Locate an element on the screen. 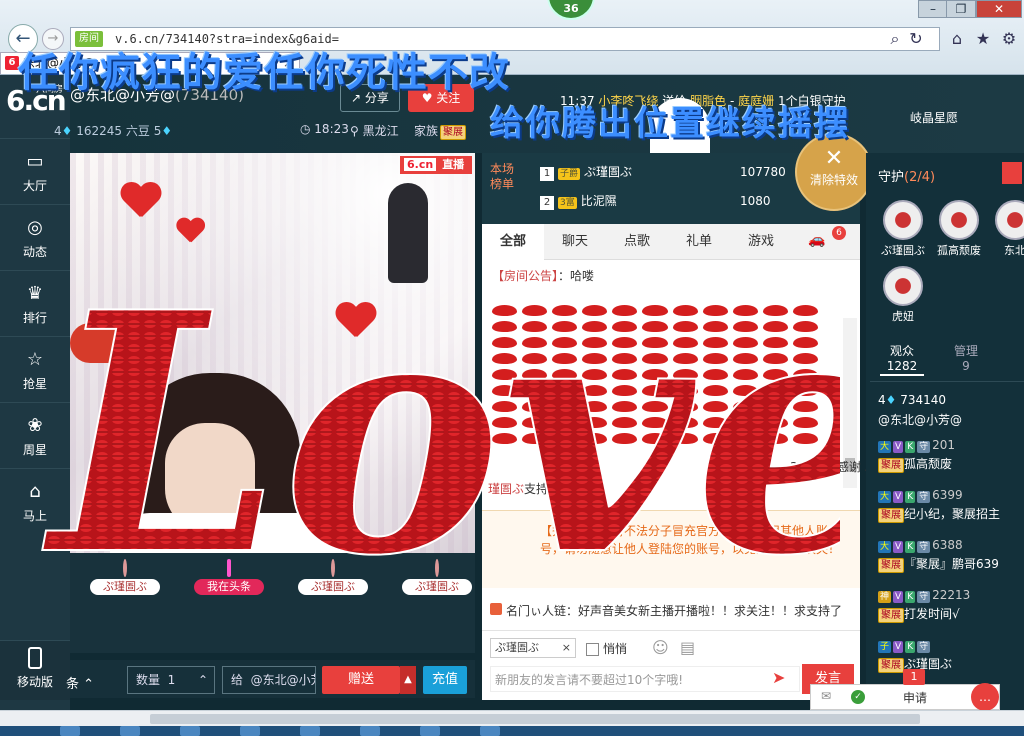 This screenshot has height=736, width=1024. audience-row: 大 V K 守 6388 聚展 『聚展』鹏哥639 is located at coordinates (951, 555).